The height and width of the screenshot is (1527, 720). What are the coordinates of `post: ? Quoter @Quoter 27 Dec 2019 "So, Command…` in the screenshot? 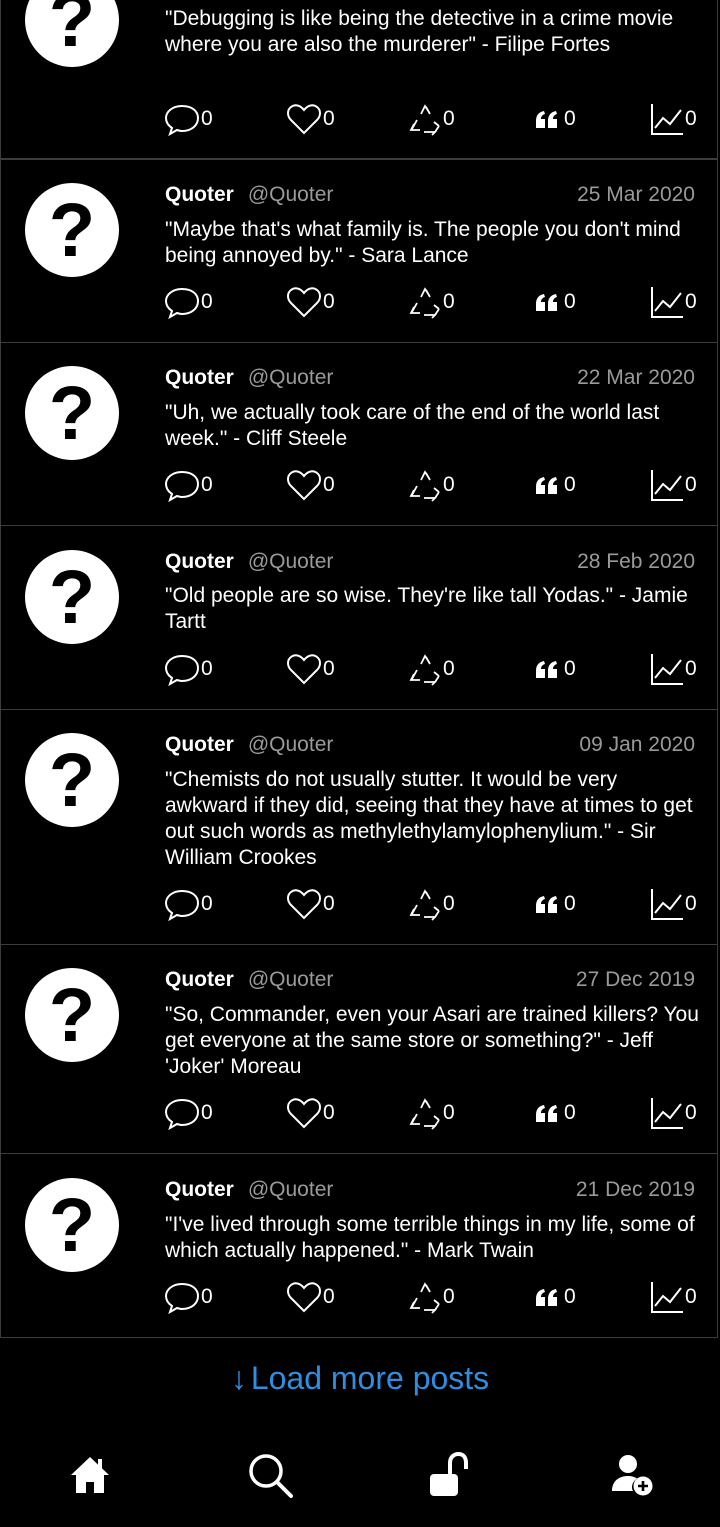 It's located at (359, 1049).